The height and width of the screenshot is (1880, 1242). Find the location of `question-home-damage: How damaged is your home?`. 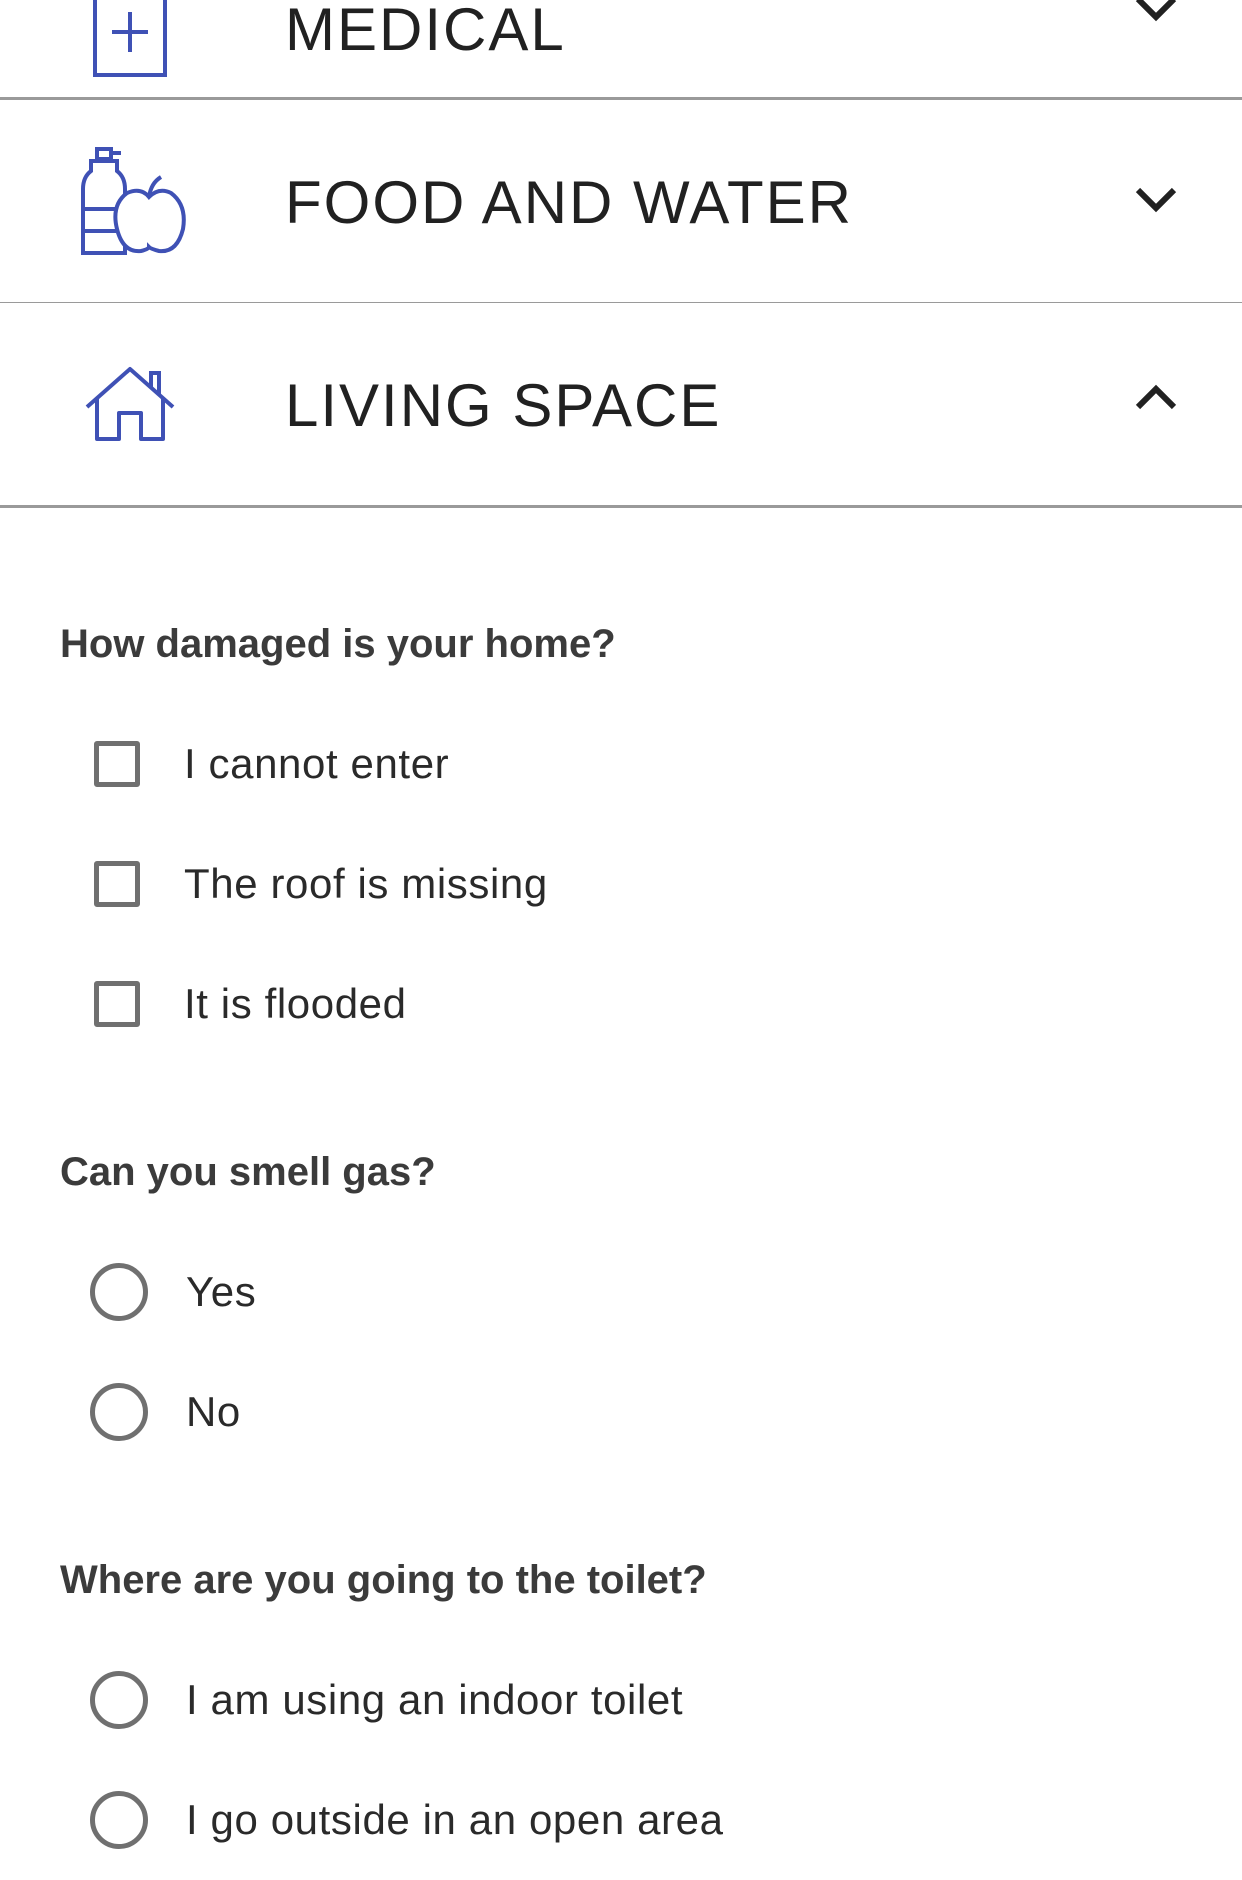

question-home-damage: How damaged is your home? is located at coordinates (338, 644).